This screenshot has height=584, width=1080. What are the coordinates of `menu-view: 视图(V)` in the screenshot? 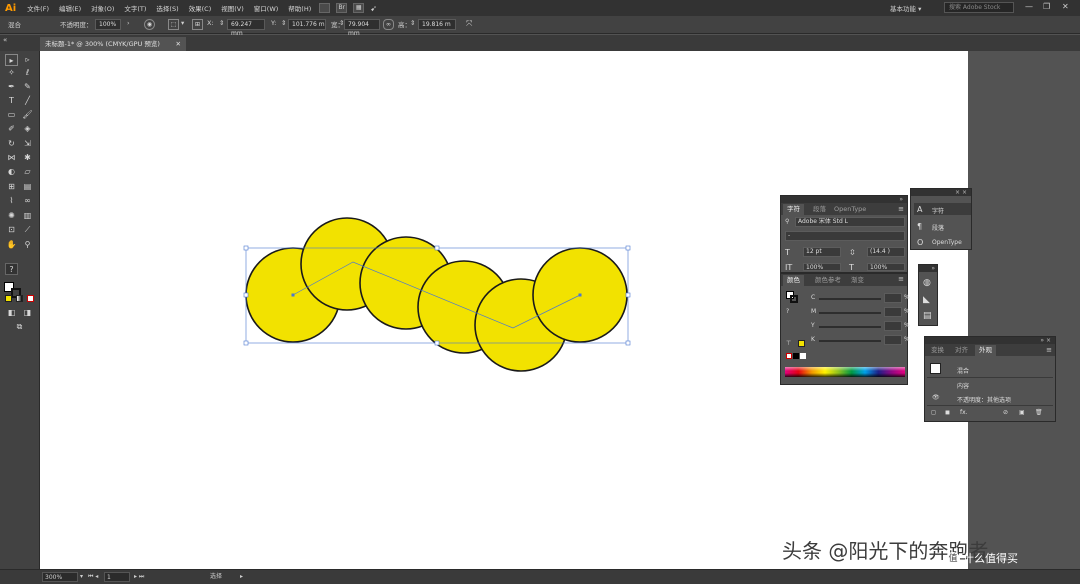 It's located at (232, 8).